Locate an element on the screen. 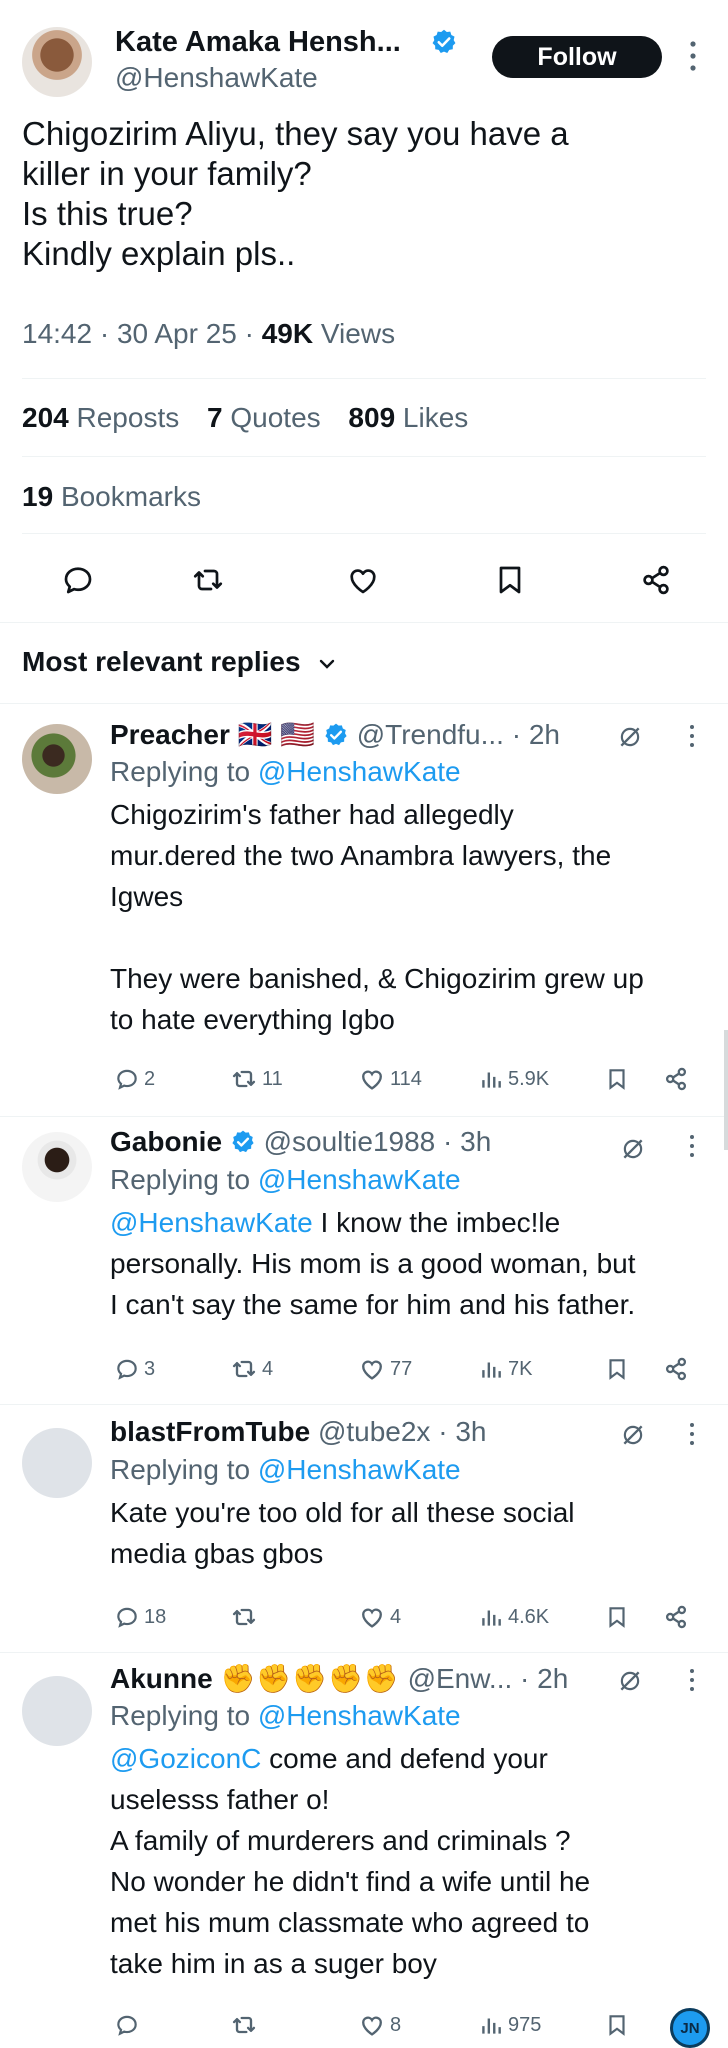 The width and height of the screenshot is (728, 2048). tweet-meta: 14:42 · 30 Apr 25 · 49K Views is located at coordinates (209, 333).